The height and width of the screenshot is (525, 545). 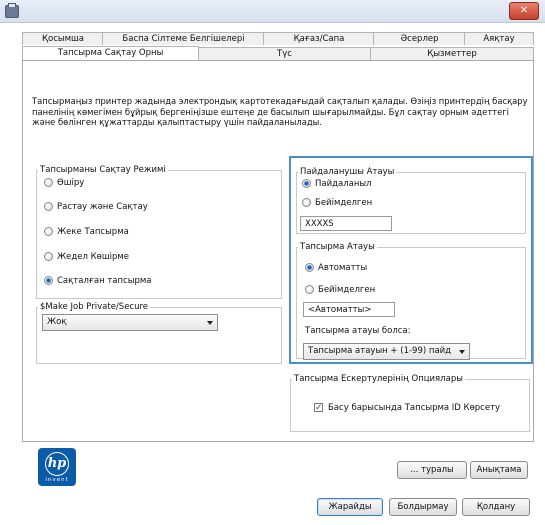 What do you see at coordinates (93, 257) in the screenshot?
I see `radio-label: Жедел Көшірме` at bounding box center [93, 257].